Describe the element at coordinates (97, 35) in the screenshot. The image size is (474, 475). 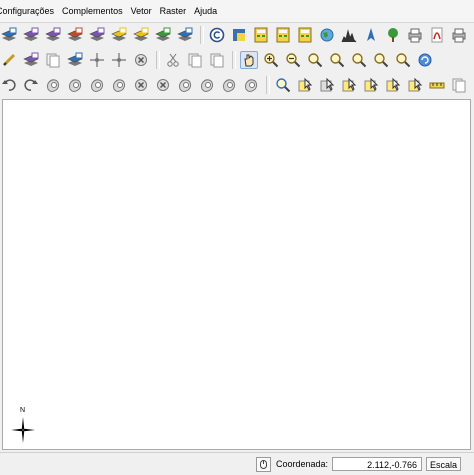
I see `add-spatialite-button` at that location.